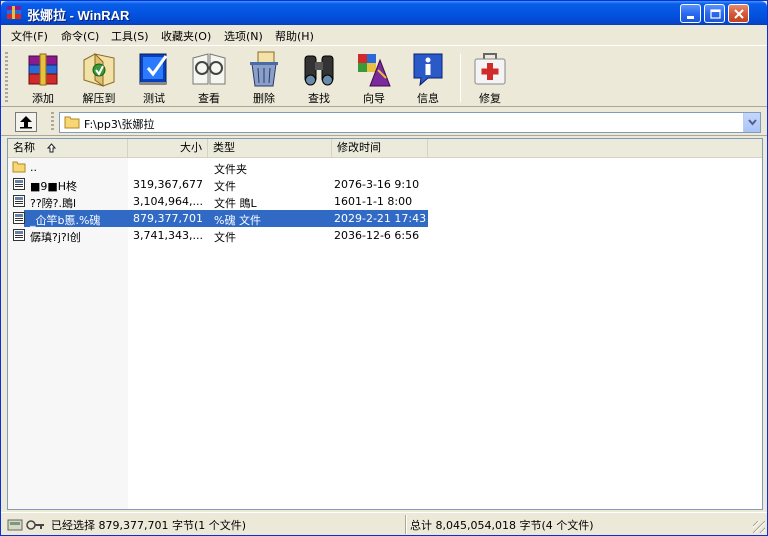  I want to click on repair-button: 修复, so click(490, 77).